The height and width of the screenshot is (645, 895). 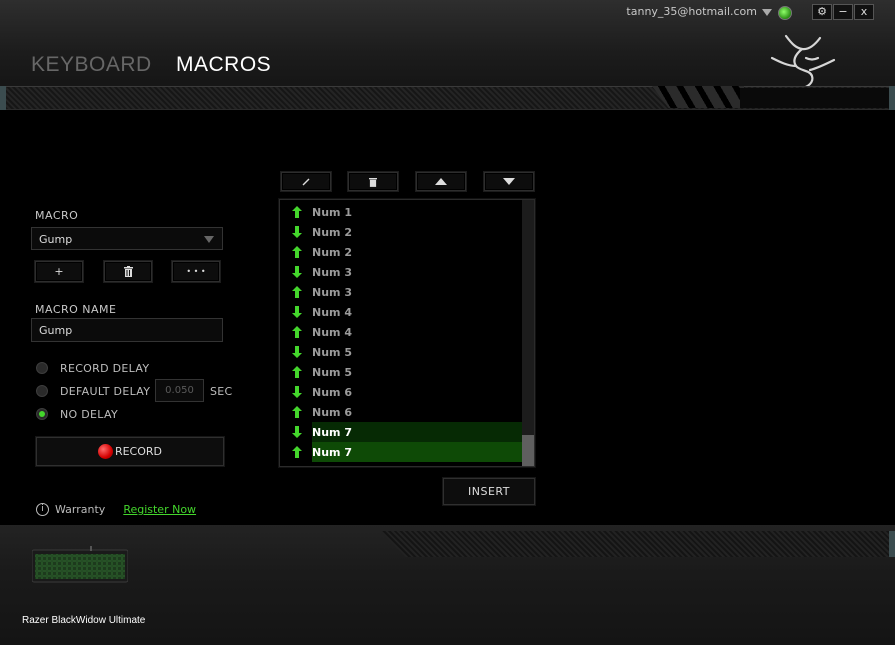 I want to click on online-status-icon, so click(x=785, y=13).